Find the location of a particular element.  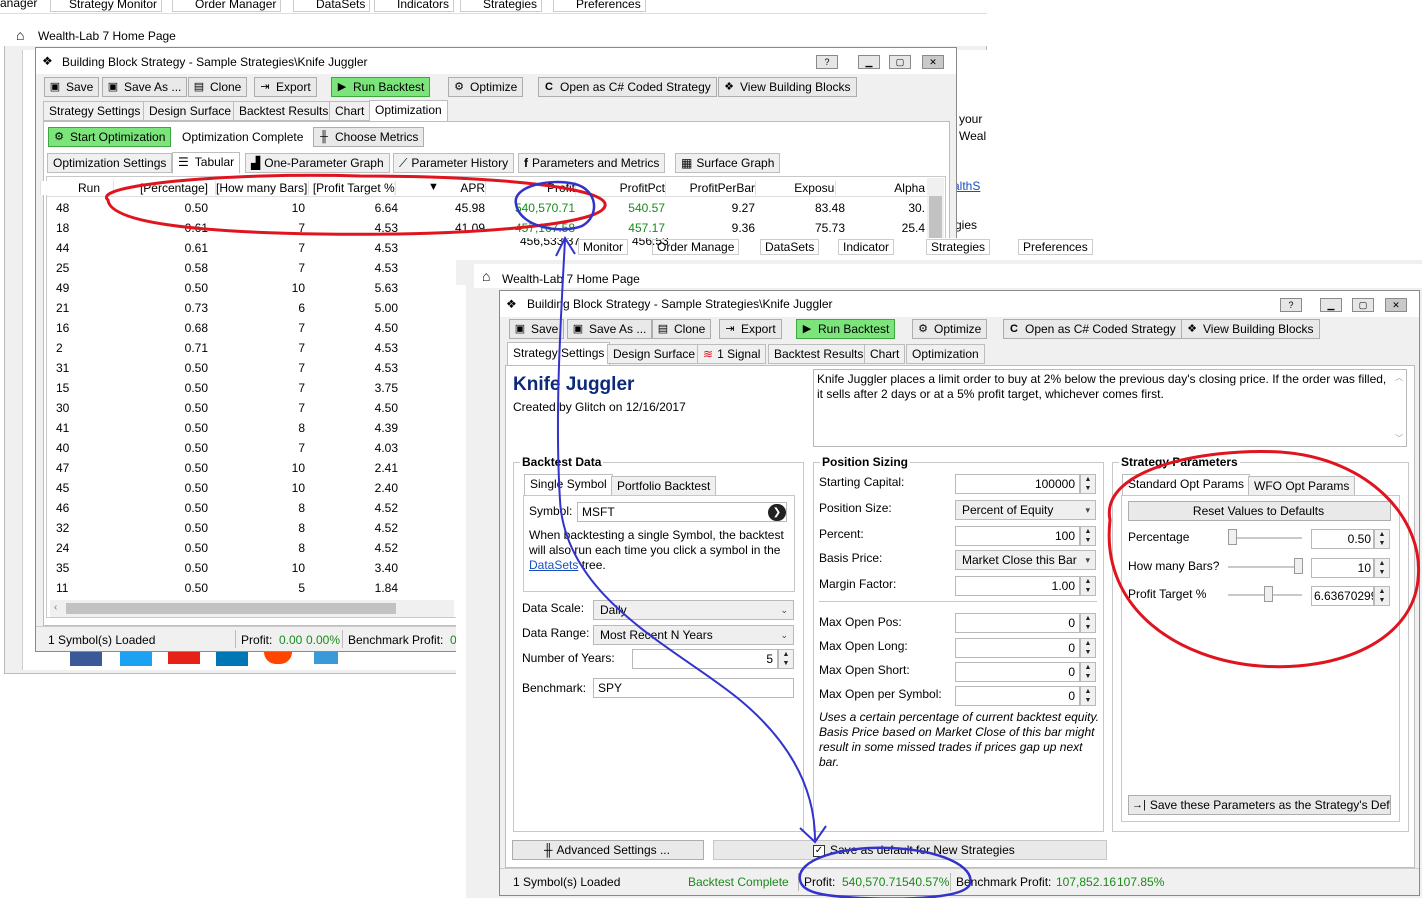

red-ellipse-params-annotation is located at coordinates (1264, 559).